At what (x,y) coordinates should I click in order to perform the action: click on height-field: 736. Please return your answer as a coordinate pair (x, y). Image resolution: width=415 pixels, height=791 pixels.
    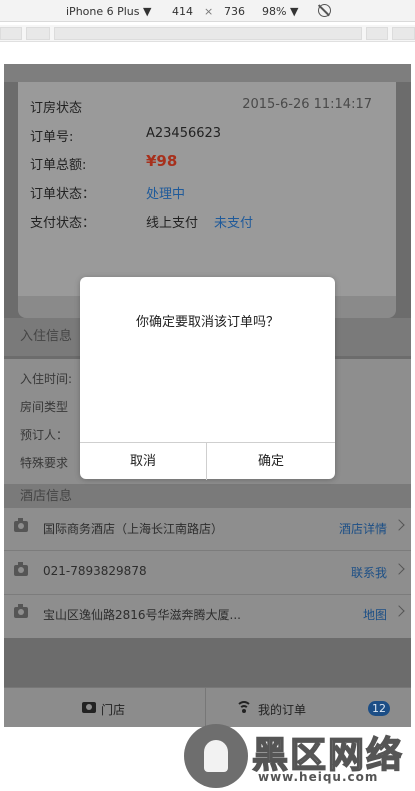
    Looking at the image, I should click on (234, 11).